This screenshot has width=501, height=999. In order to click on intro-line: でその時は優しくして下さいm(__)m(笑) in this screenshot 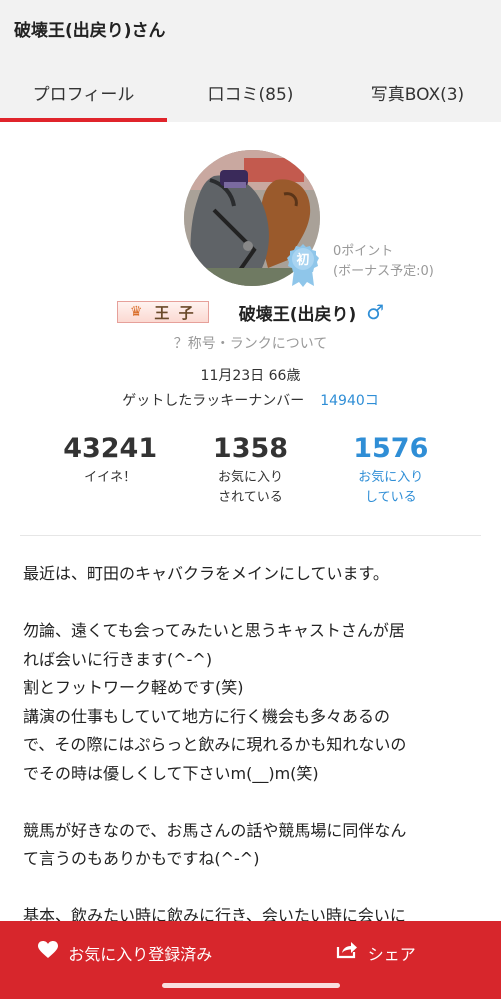, I will do `click(171, 773)`.